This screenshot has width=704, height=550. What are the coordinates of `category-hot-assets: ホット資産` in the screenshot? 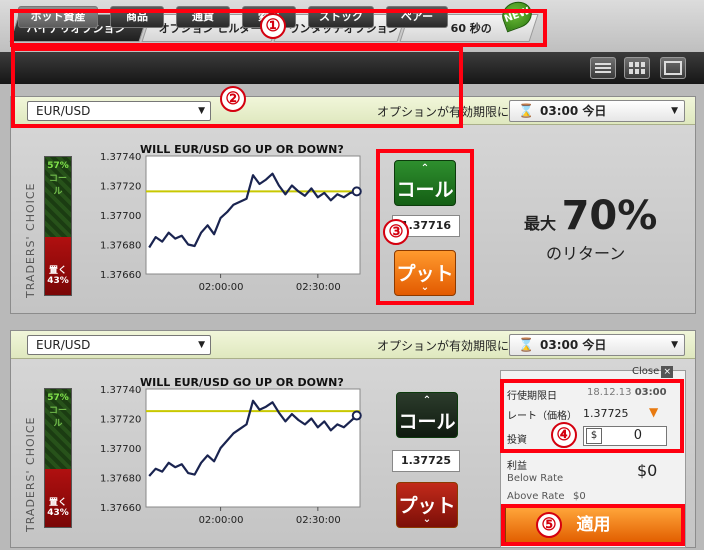 It's located at (58, 17).